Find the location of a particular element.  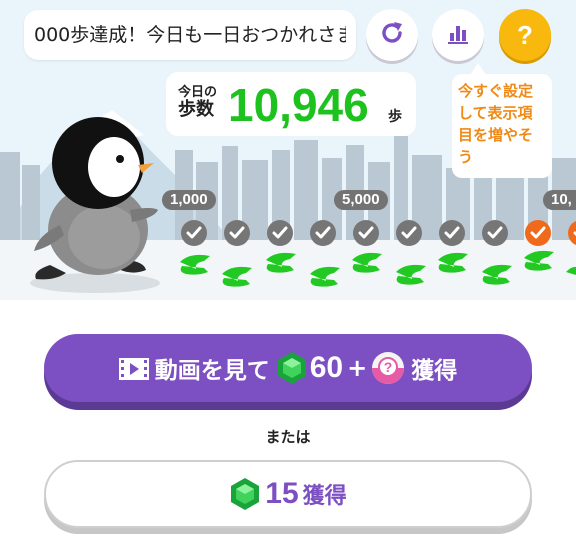

question-icon: ? is located at coordinates (525, 34).